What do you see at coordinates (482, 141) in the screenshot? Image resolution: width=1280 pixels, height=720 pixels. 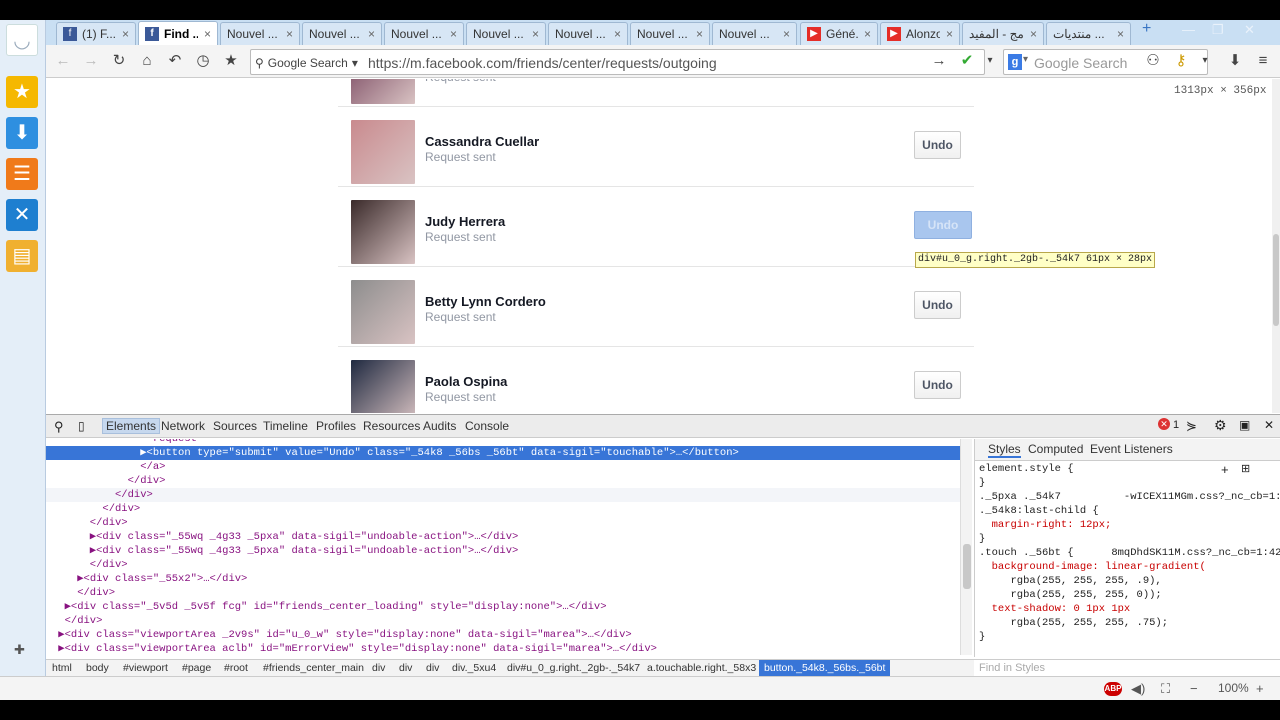 I see `friend-name: Cassandra Cuellar` at bounding box center [482, 141].